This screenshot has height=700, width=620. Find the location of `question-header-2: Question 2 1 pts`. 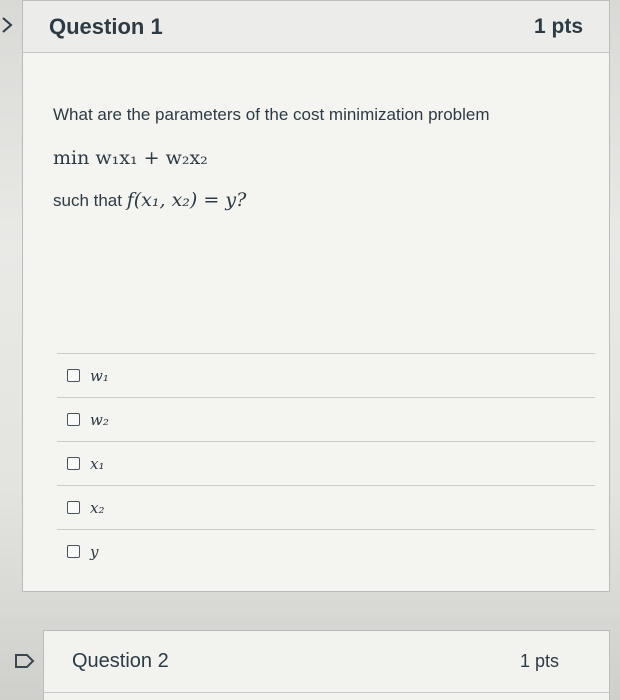

question-header-2: Question 2 1 pts is located at coordinates (326, 662).